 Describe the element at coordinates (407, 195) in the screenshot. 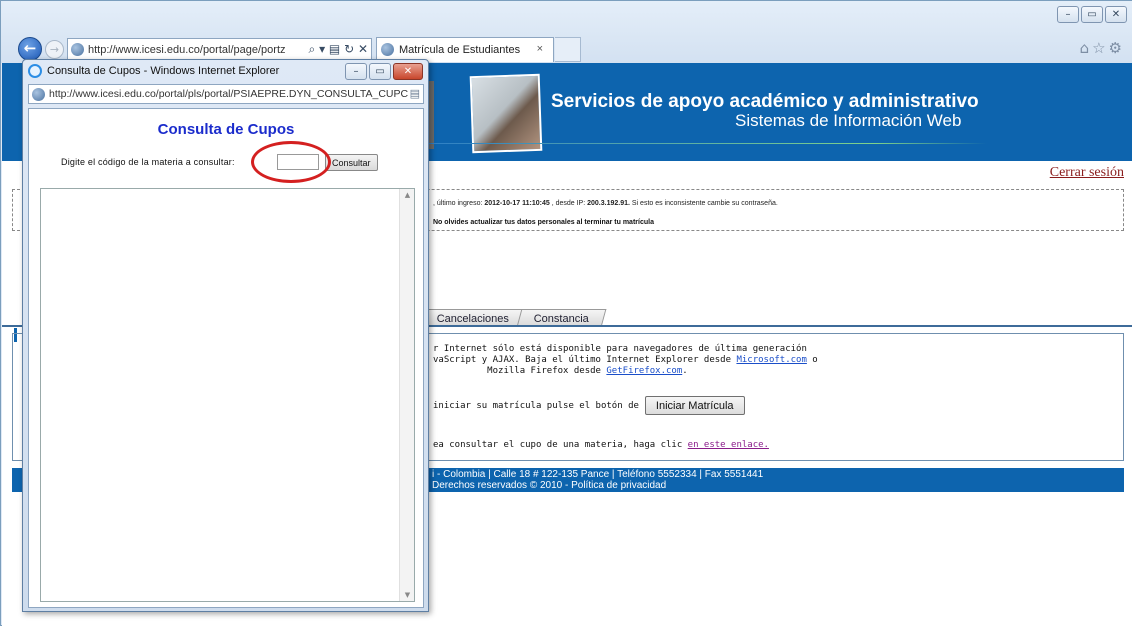

I see `scroll-up-icon: ▲` at that location.